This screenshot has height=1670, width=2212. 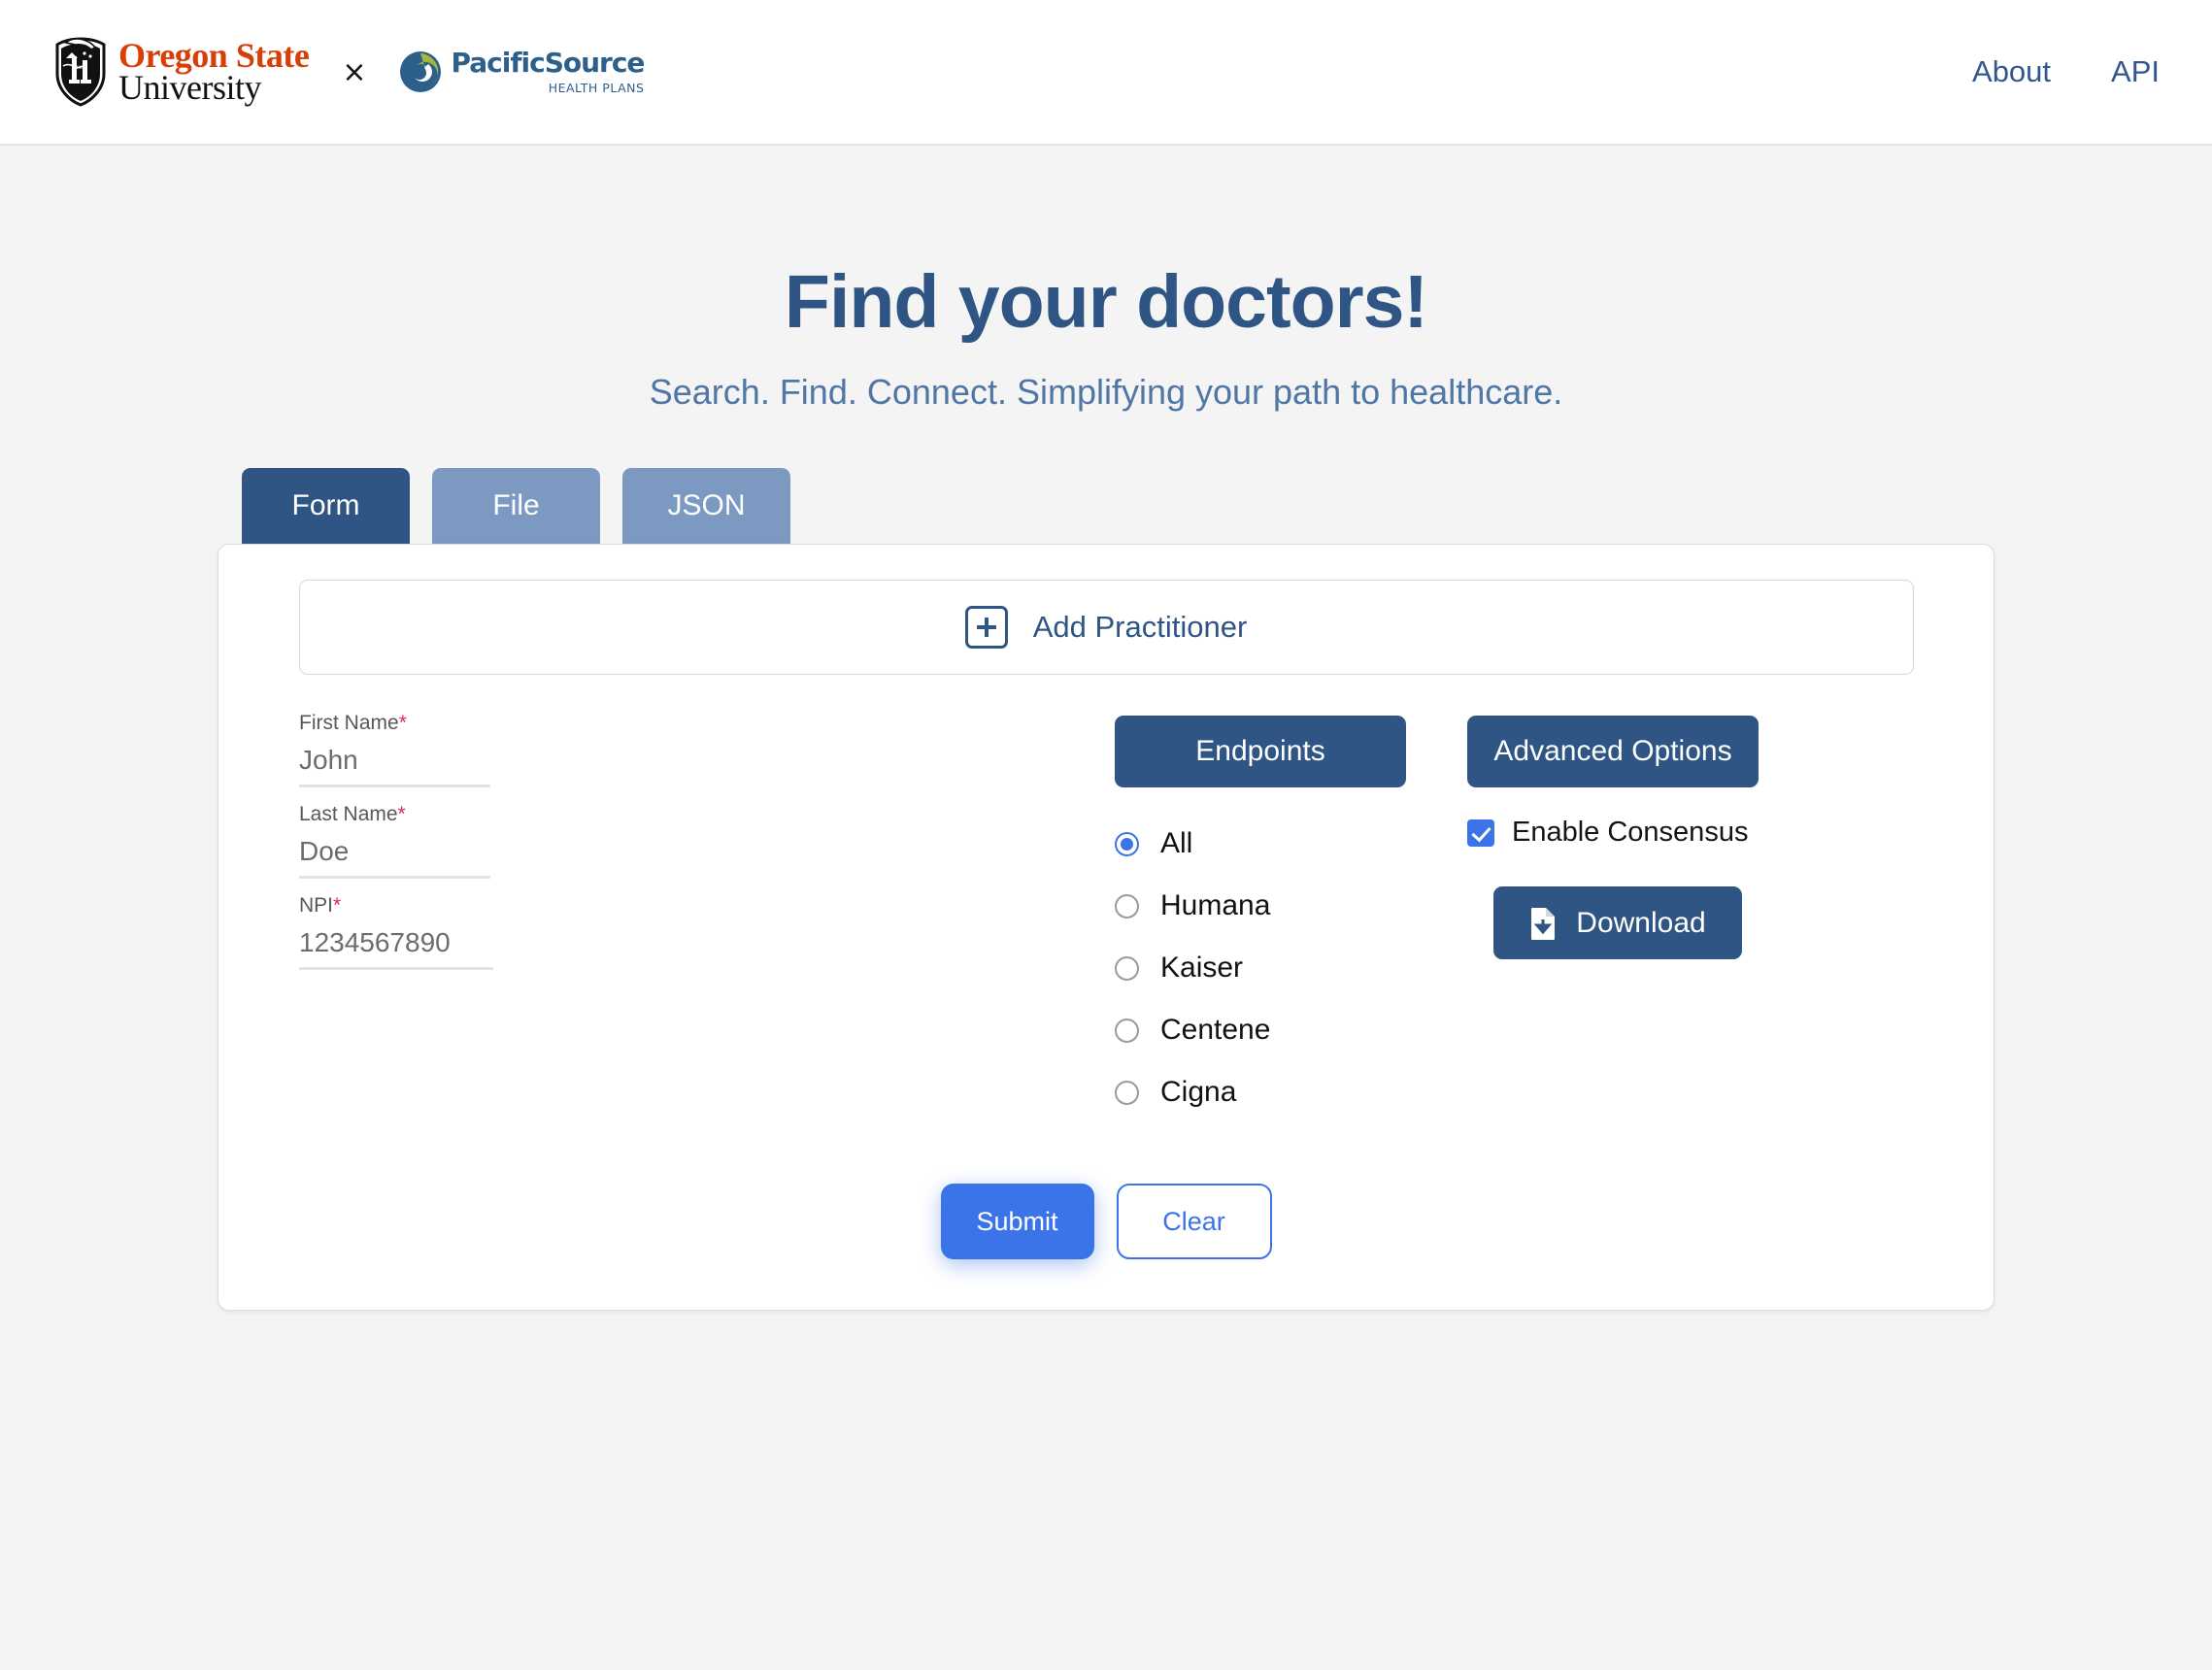 I want to click on first-name-label: First Name*, so click(x=396, y=723).